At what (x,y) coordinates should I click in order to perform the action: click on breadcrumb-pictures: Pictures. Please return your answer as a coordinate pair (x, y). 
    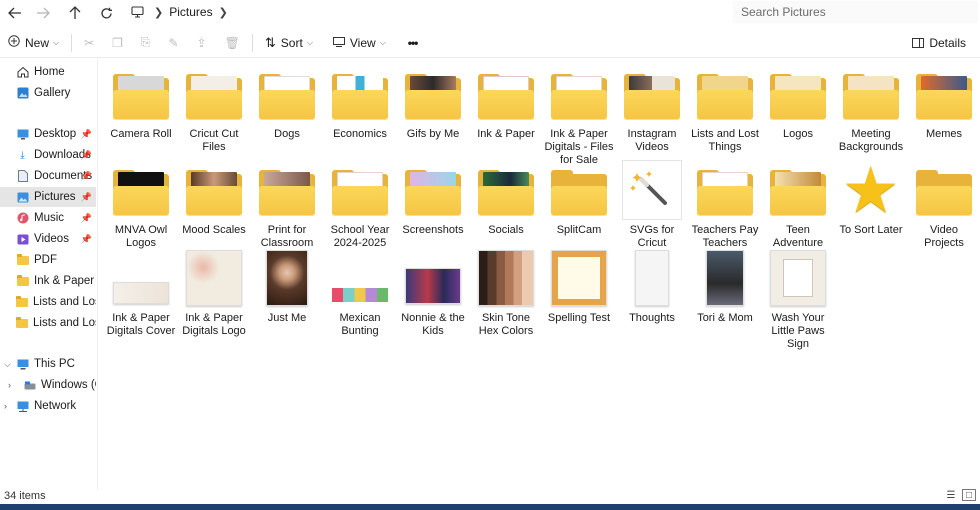
    Looking at the image, I should click on (190, 12).